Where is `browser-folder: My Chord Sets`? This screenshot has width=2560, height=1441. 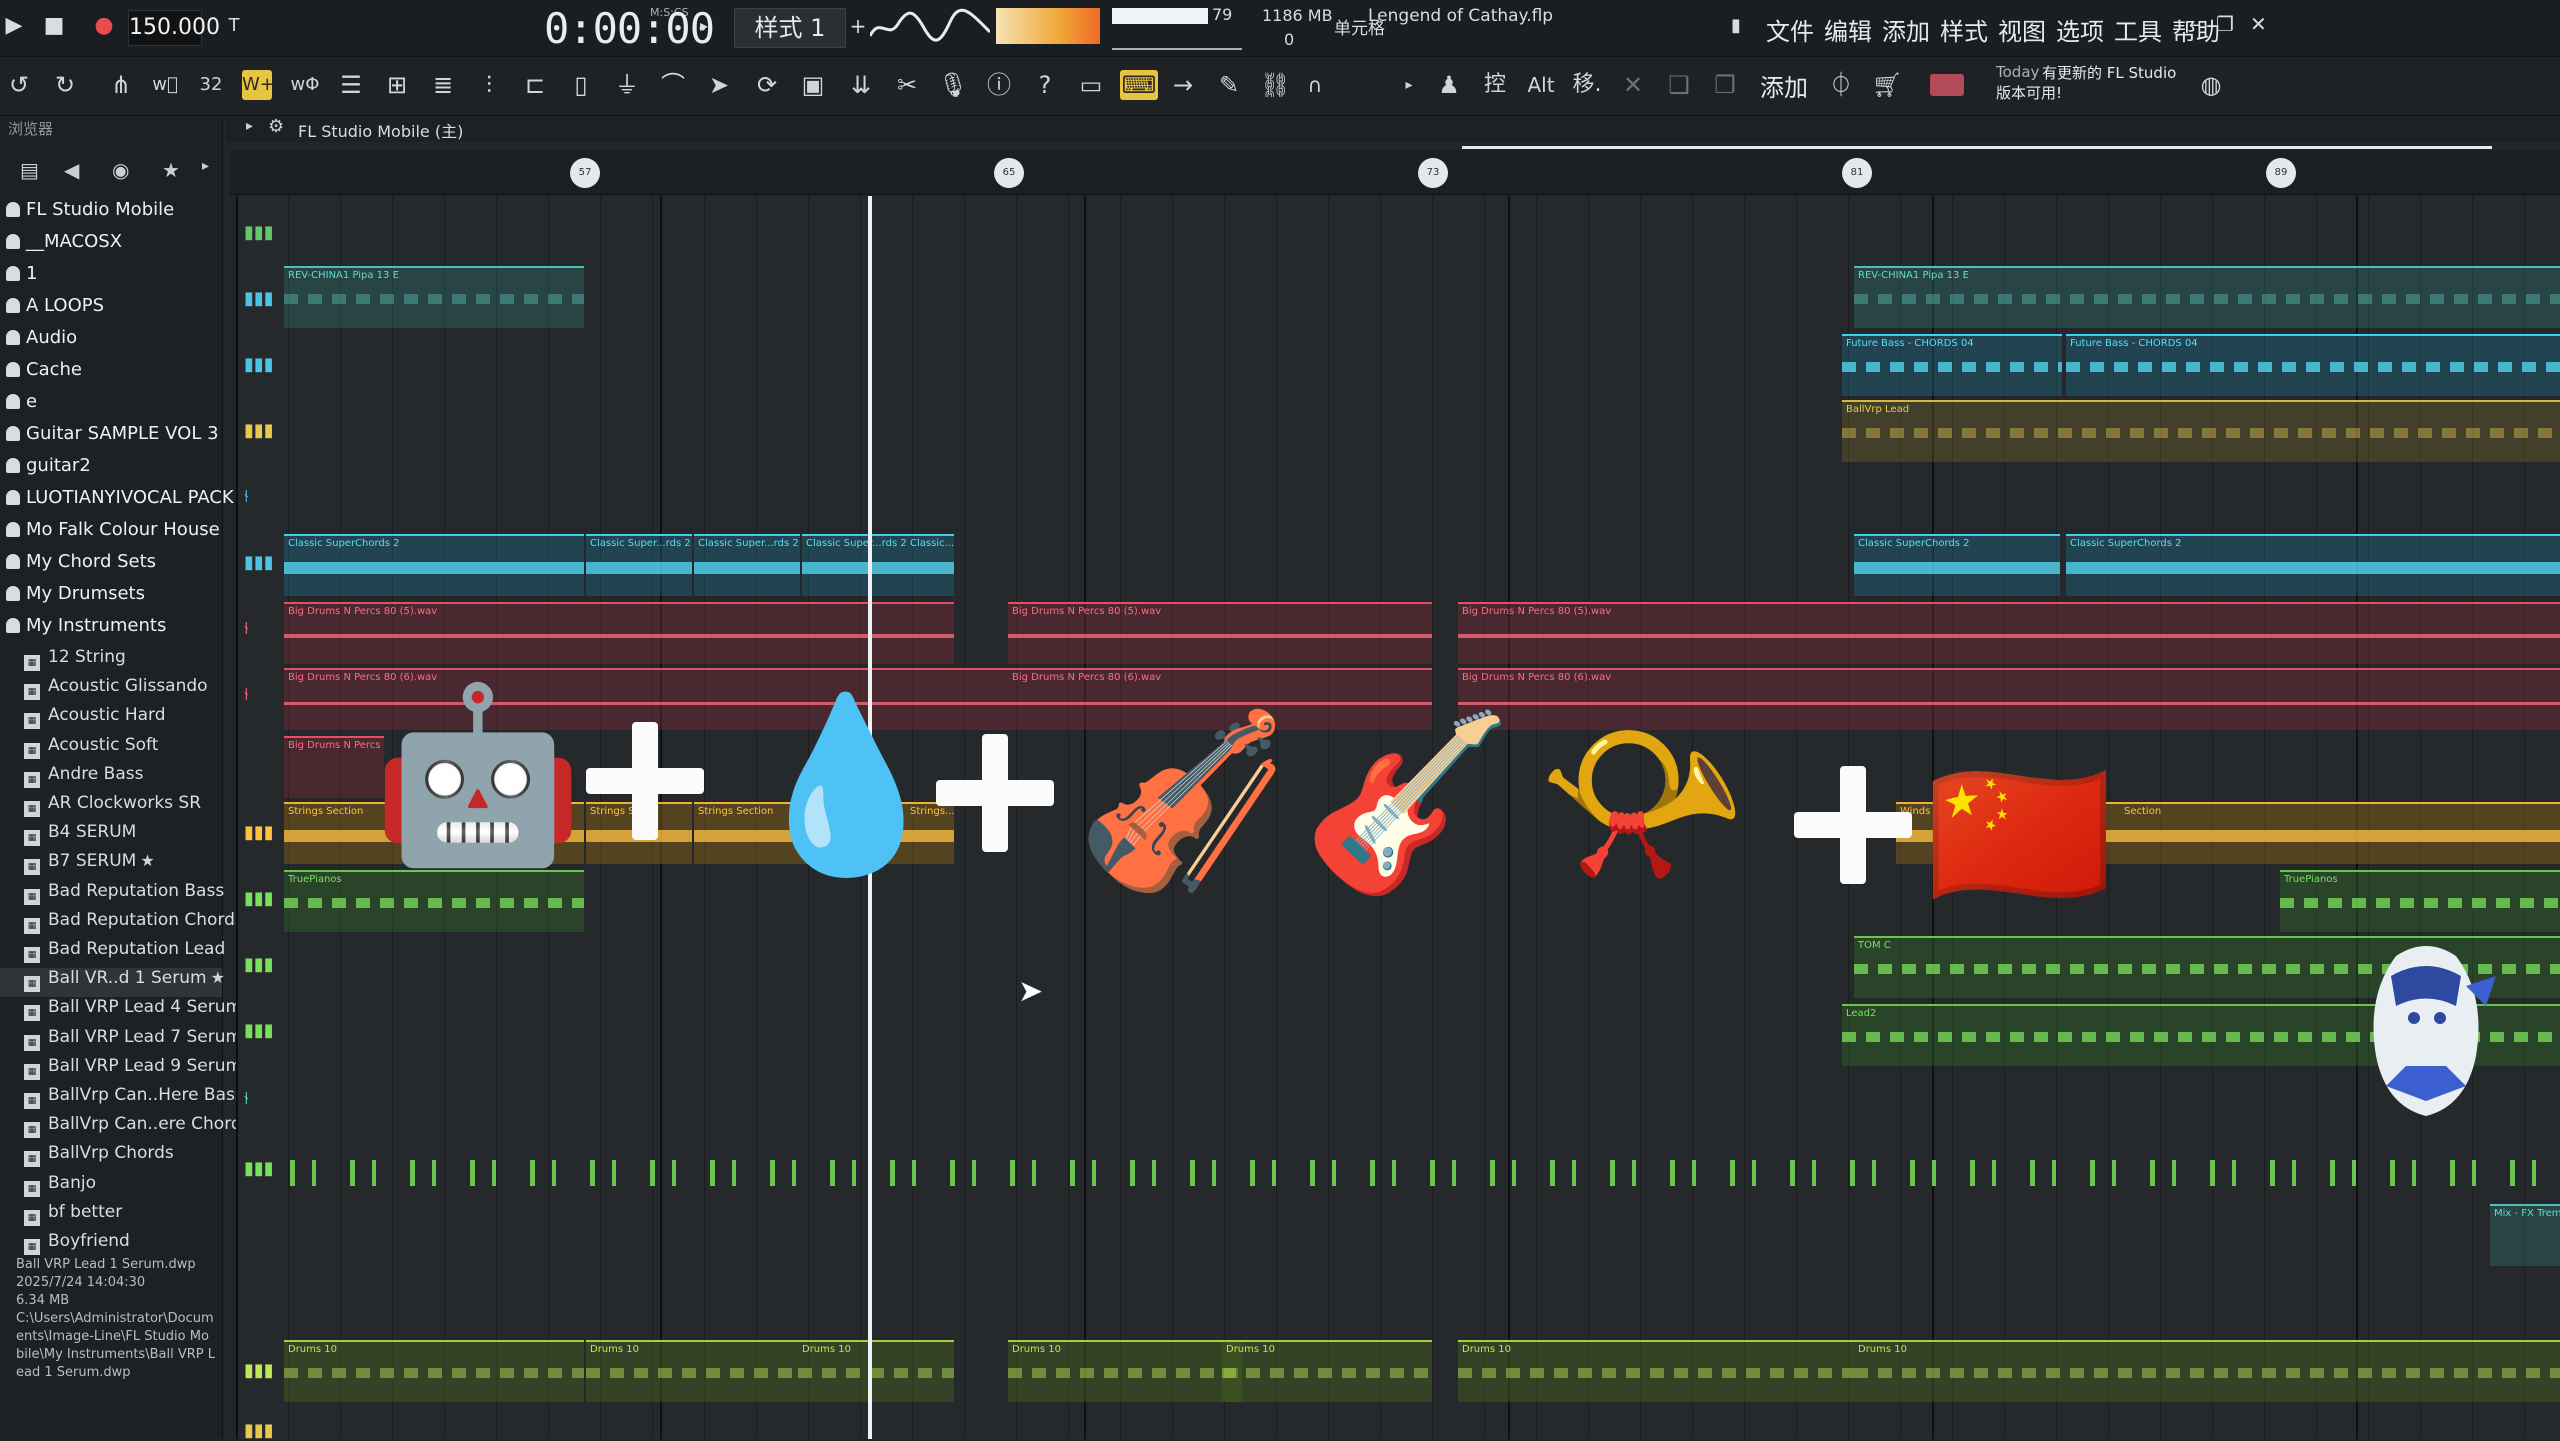
browser-folder: My Chord Sets is located at coordinates (78, 565).